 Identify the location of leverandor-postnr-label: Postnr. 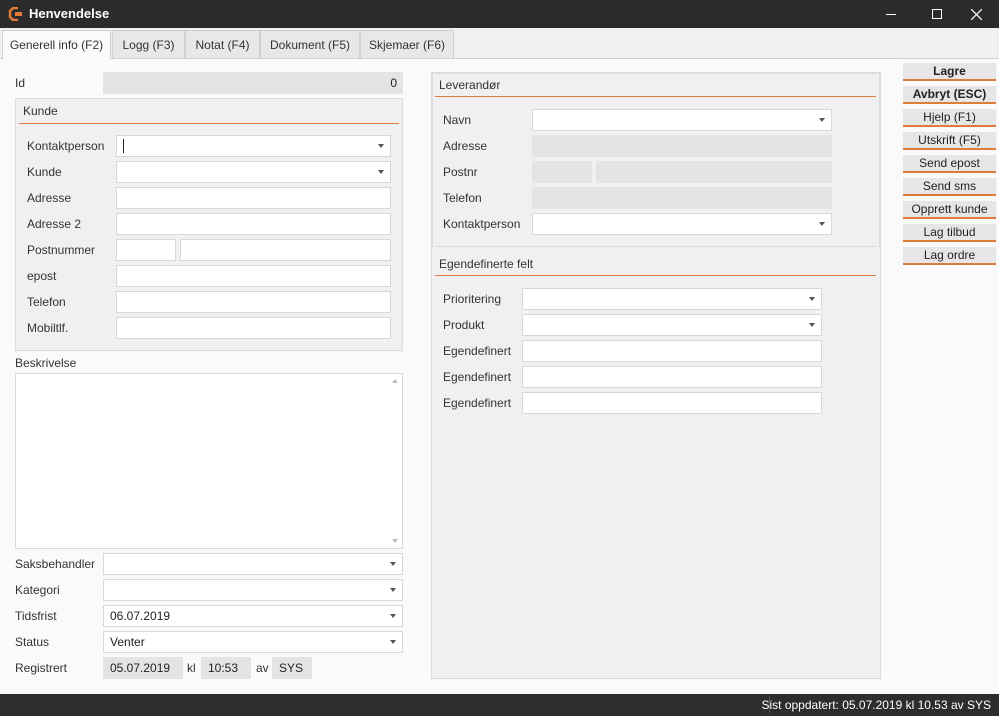
(460, 172).